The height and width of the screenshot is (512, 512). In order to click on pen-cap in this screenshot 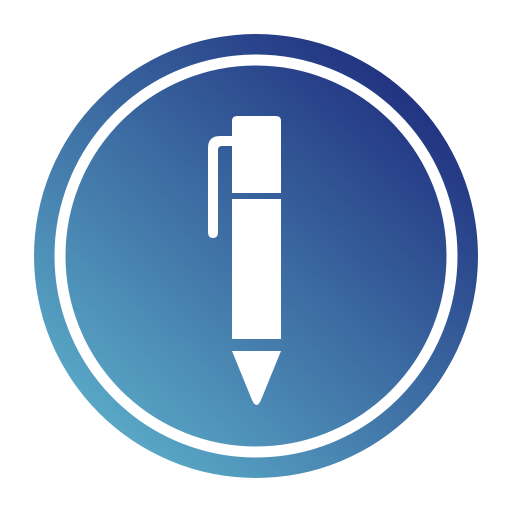, I will do `click(256, 154)`.